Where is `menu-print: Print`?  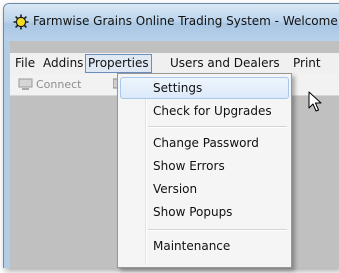 menu-print: Print is located at coordinates (307, 63).